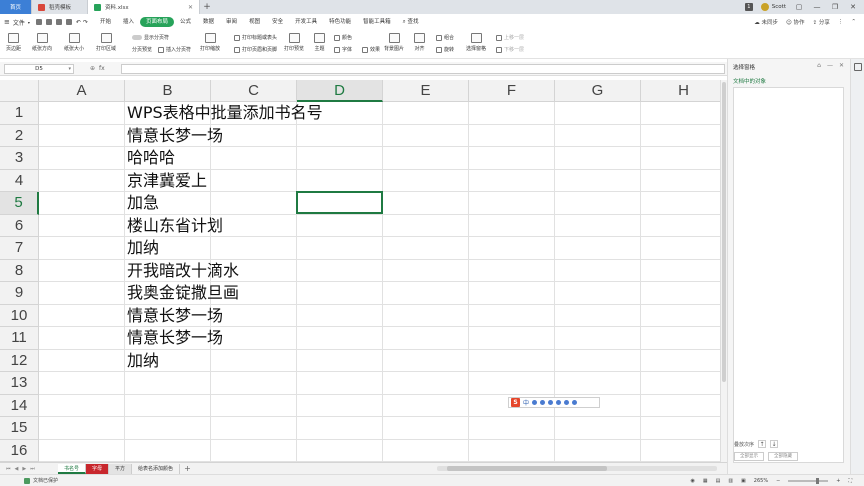 The image size is (864, 486). I want to click on ime-toolbar: S 中, so click(554, 402).